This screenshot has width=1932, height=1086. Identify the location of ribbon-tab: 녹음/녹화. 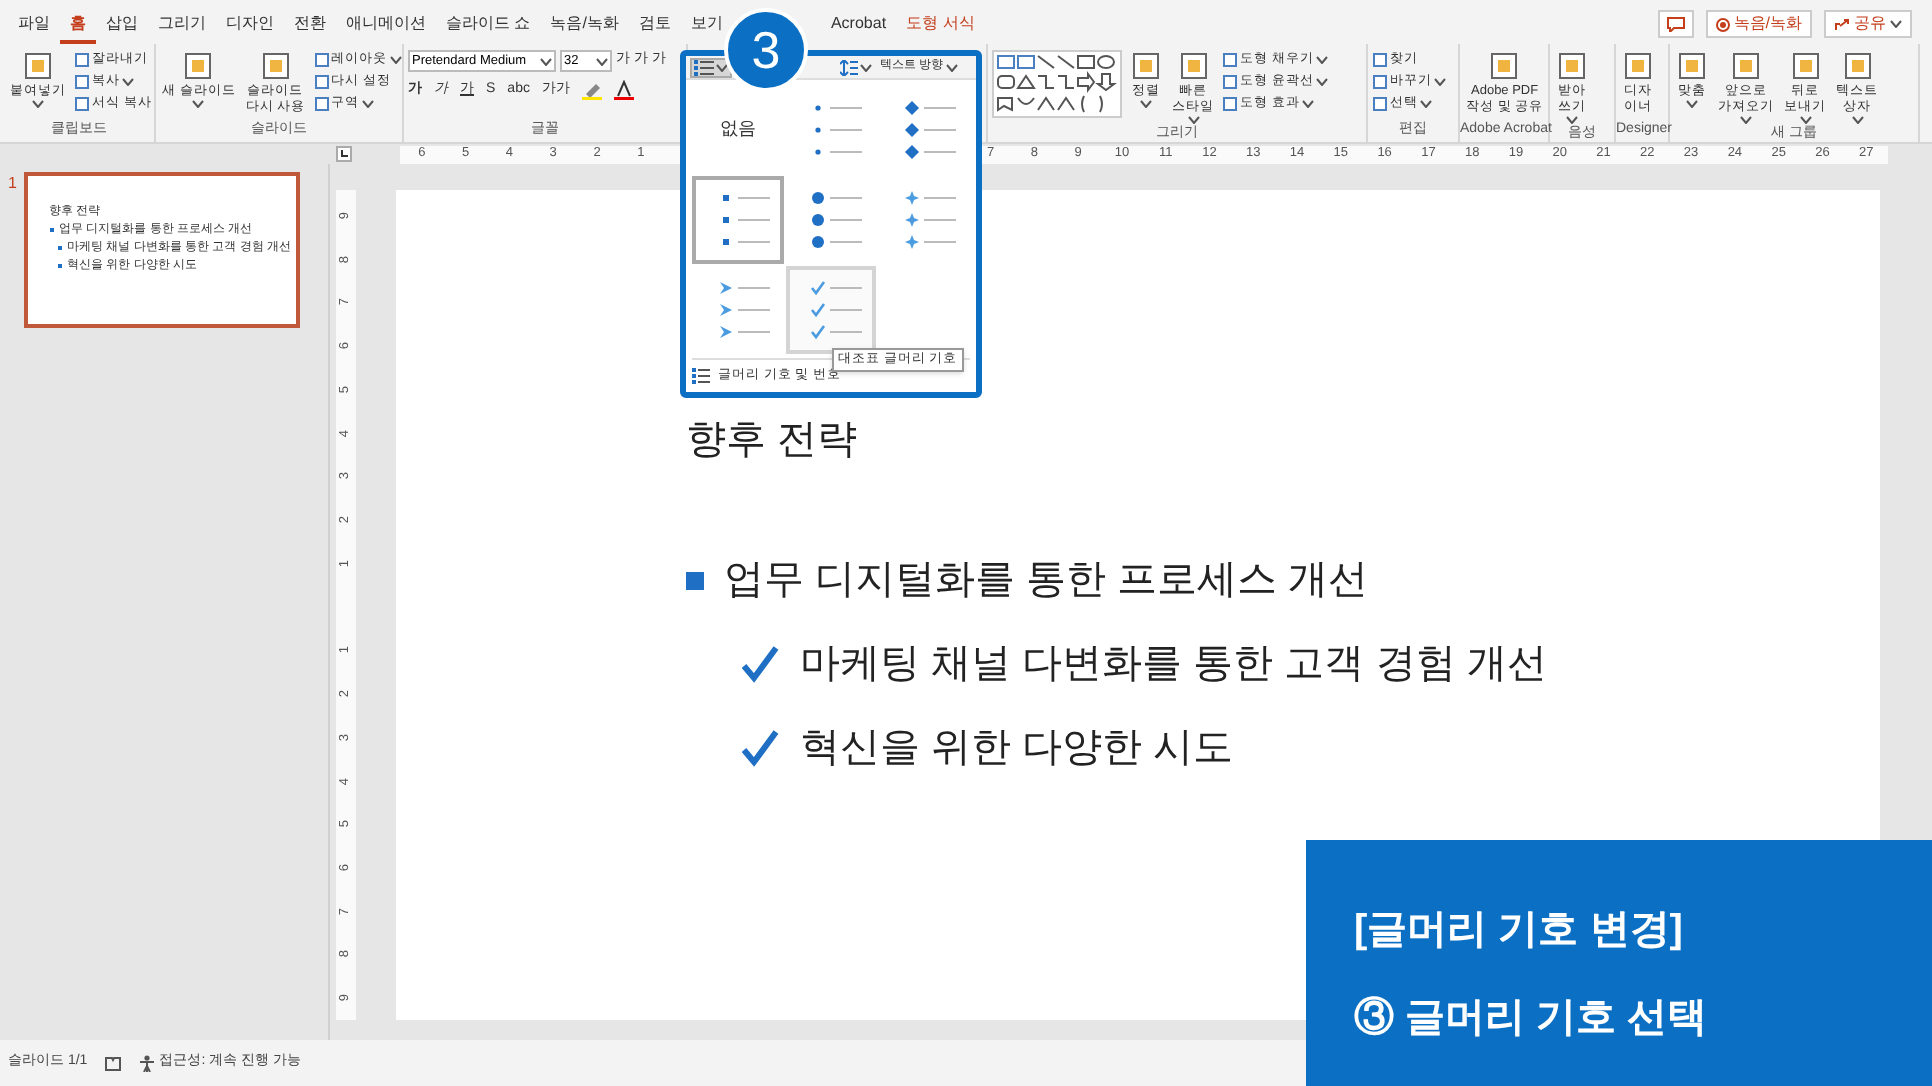
(584, 26).